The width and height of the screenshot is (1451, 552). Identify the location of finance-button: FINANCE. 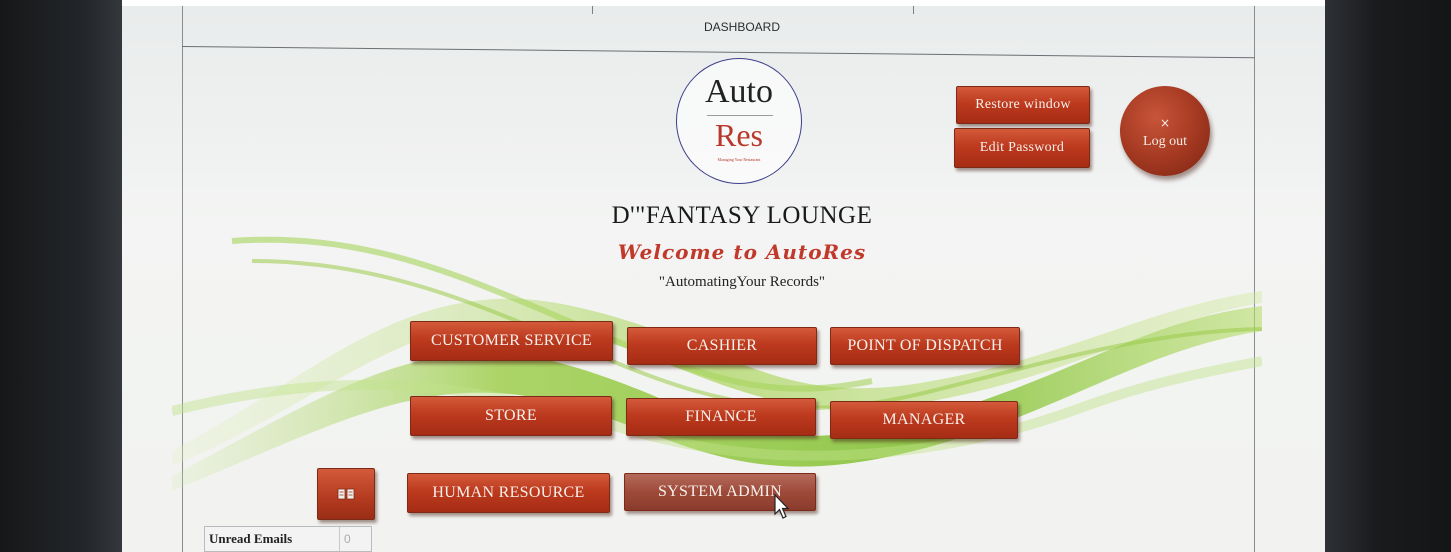
(721, 417).